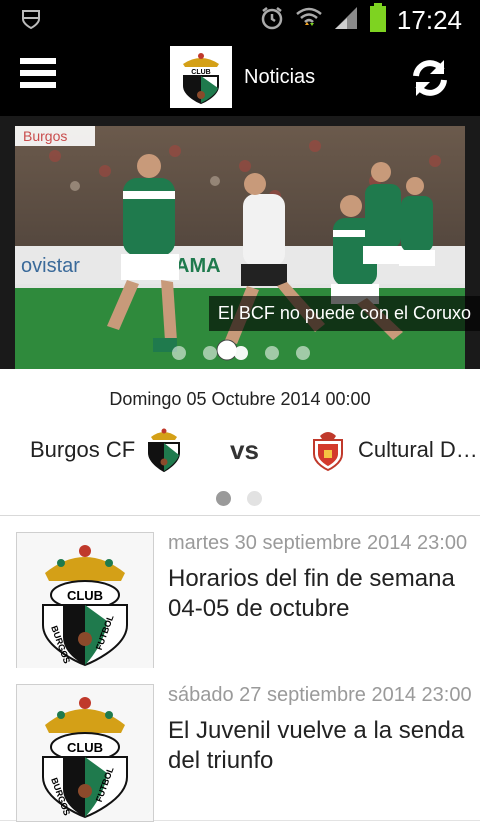 The height and width of the screenshot is (822, 480). Describe the element at coordinates (346, 20) in the screenshot. I see `signal-icon` at that location.